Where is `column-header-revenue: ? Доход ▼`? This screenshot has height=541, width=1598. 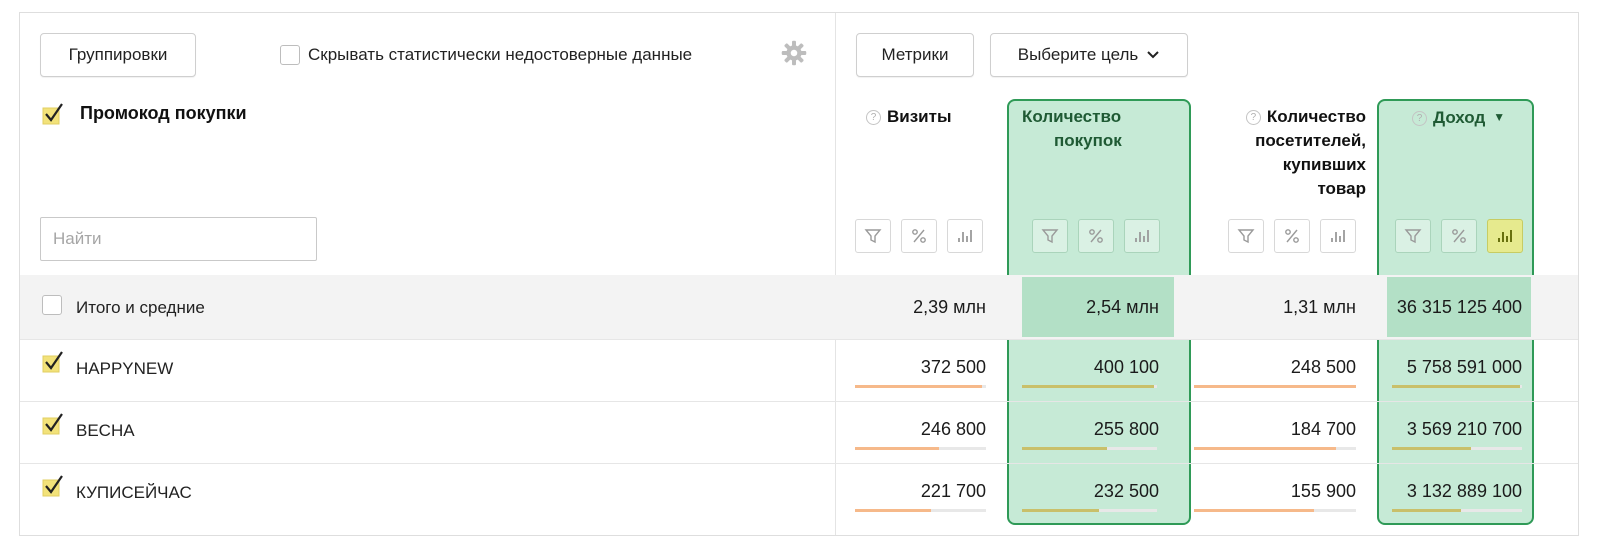 column-header-revenue: ? Доход ▼ is located at coordinates (1471, 117).